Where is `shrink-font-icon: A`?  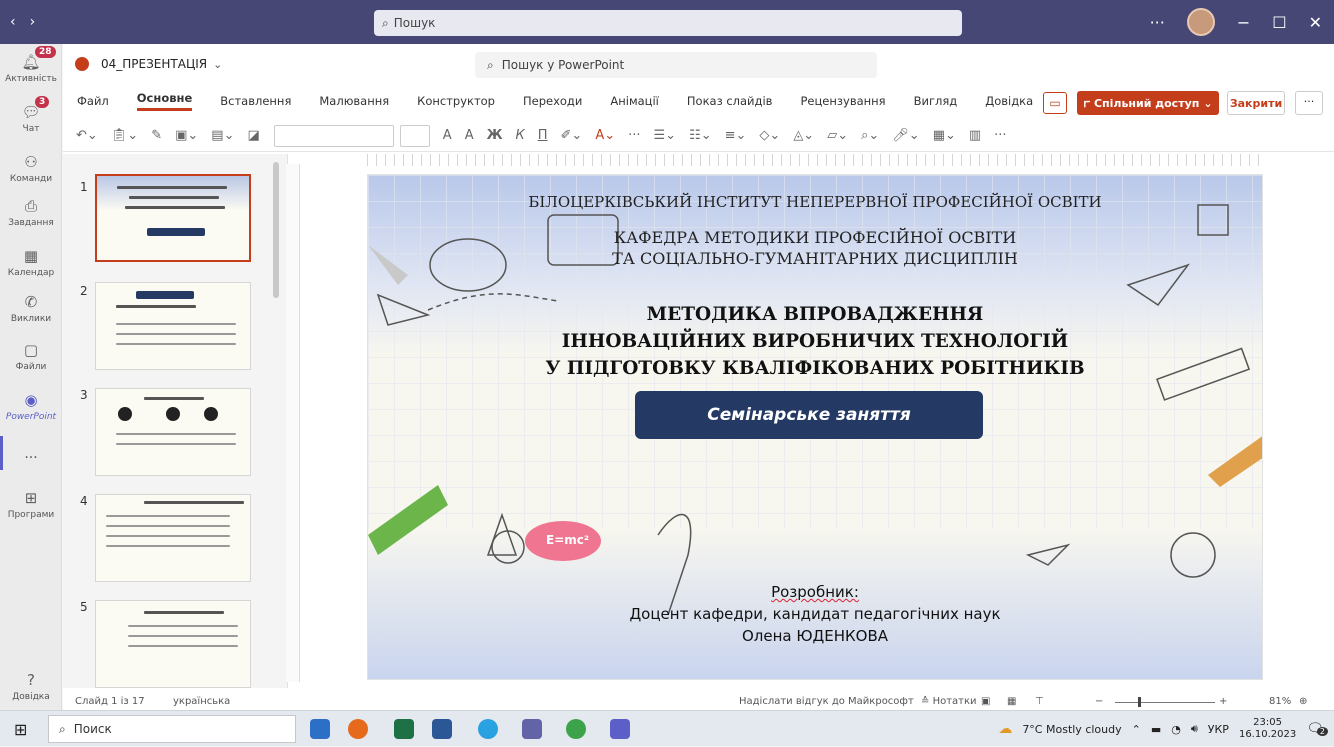 shrink-font-icon: A is located at coordinates (469, 135).